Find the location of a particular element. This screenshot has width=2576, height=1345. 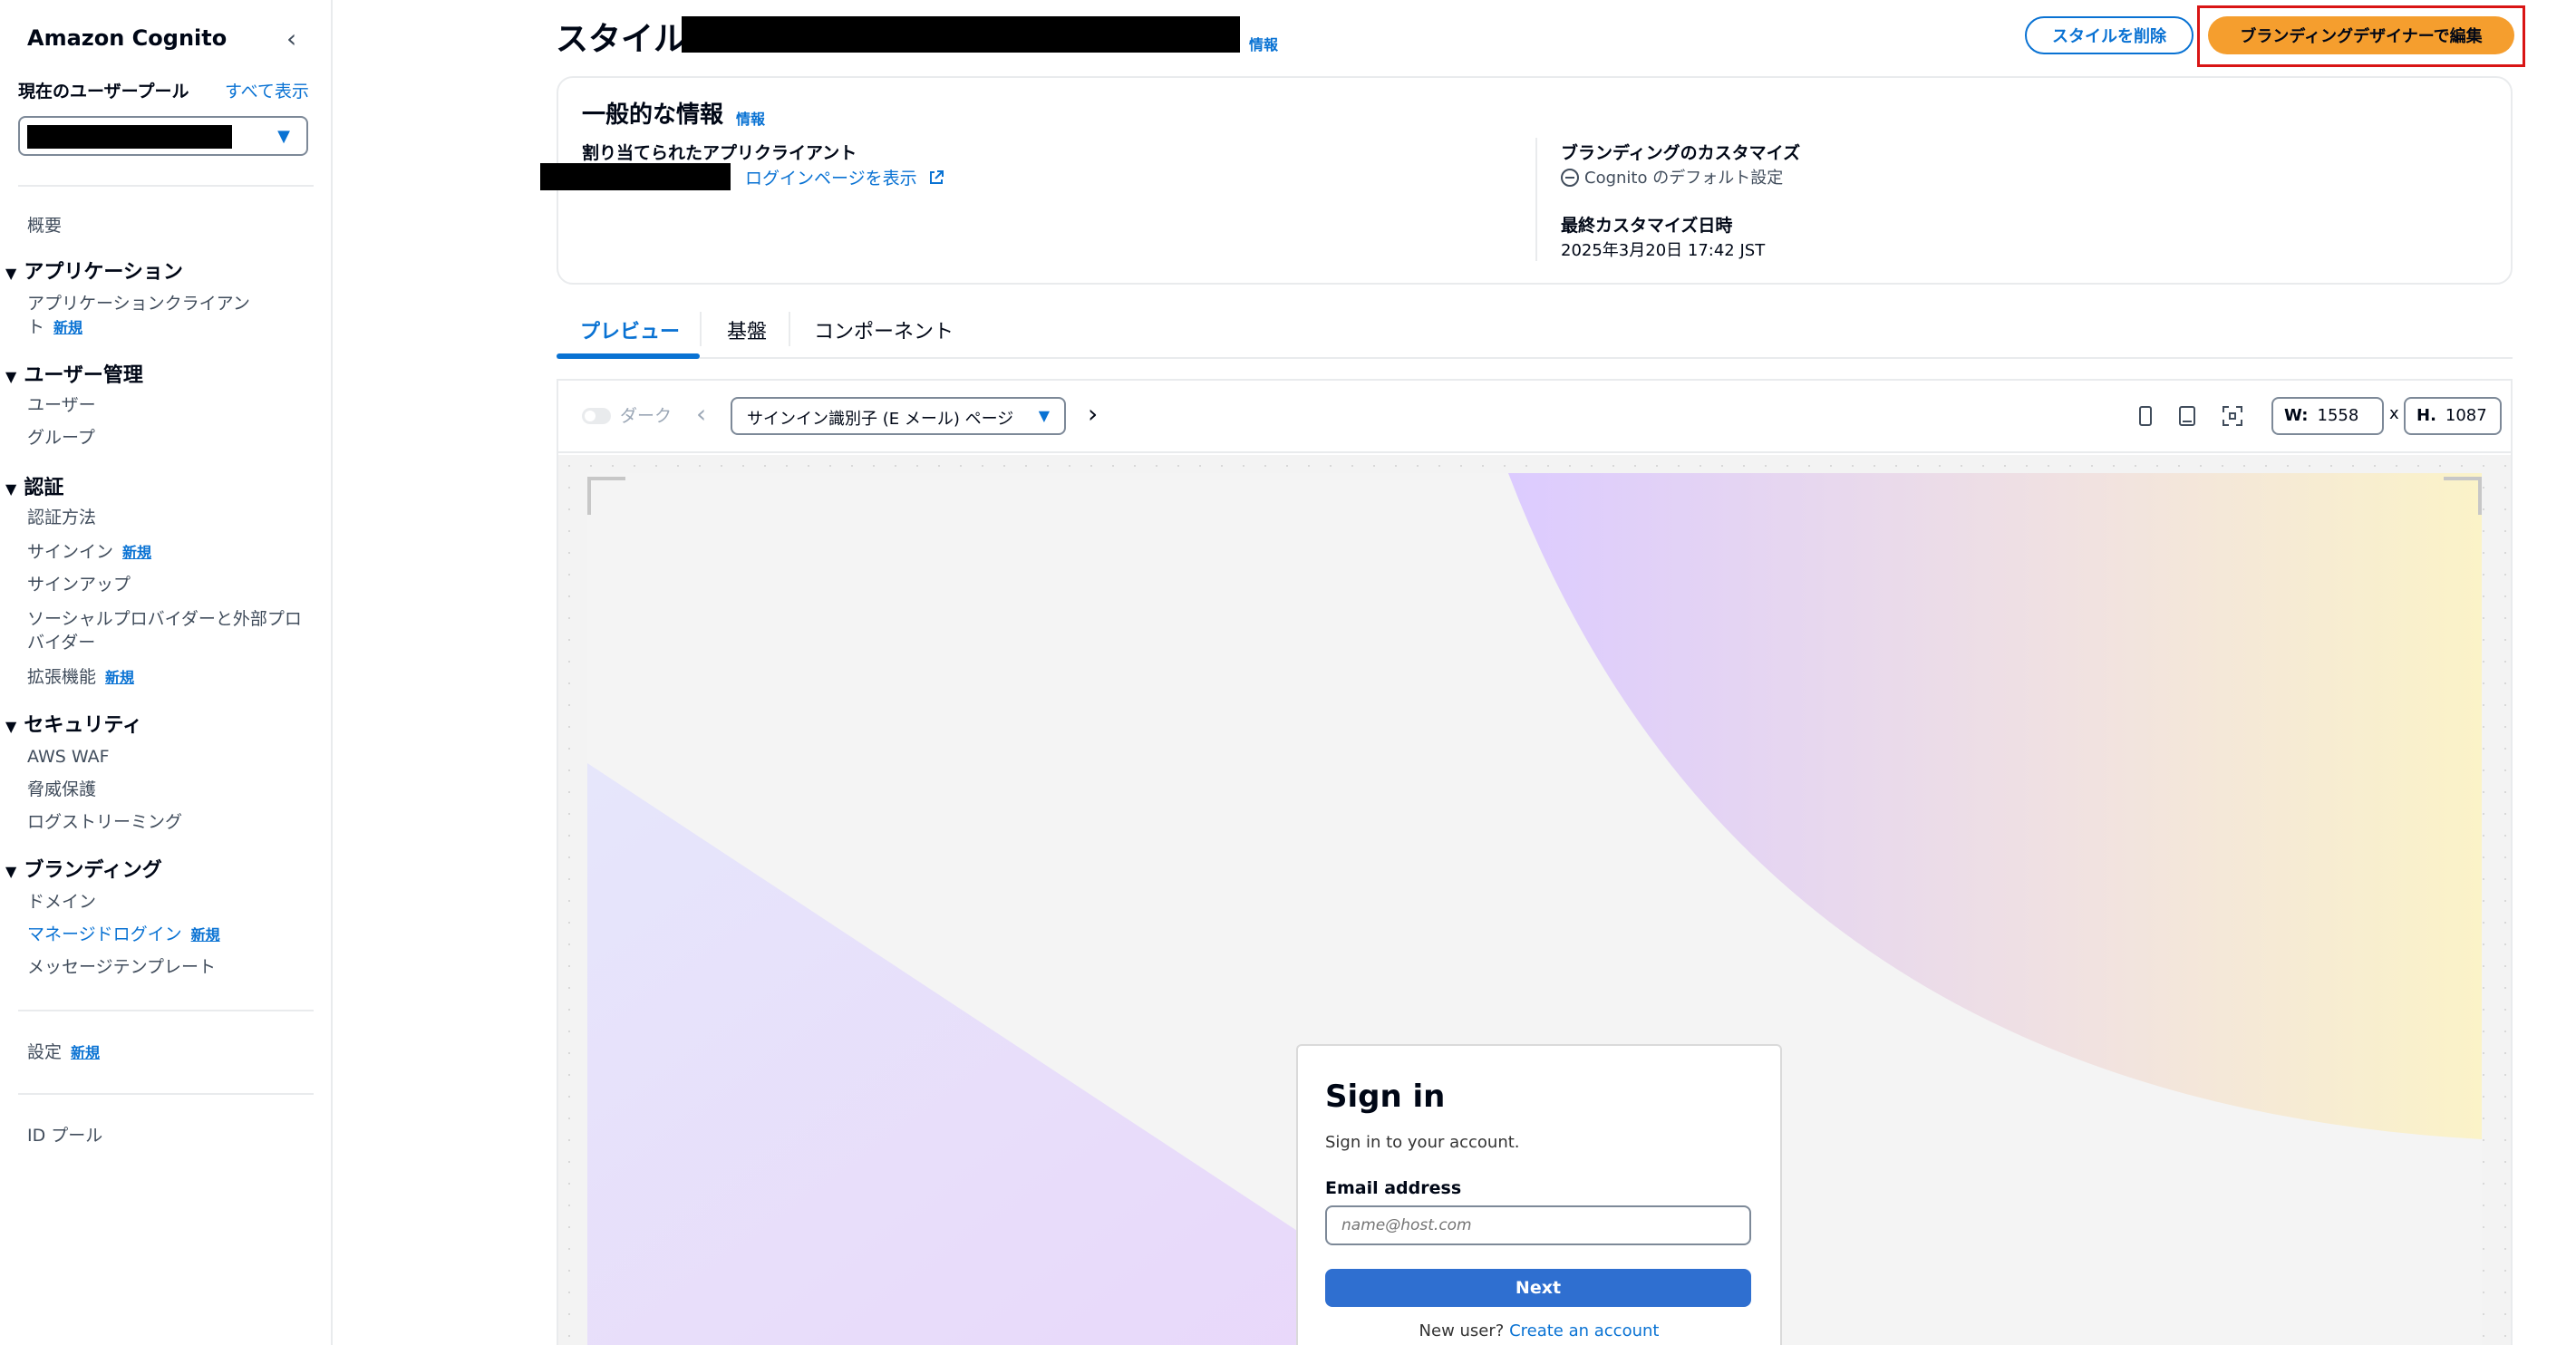

sidebar-item-extensions: 拡張機能 新規 is located at coordinates (80, 677).